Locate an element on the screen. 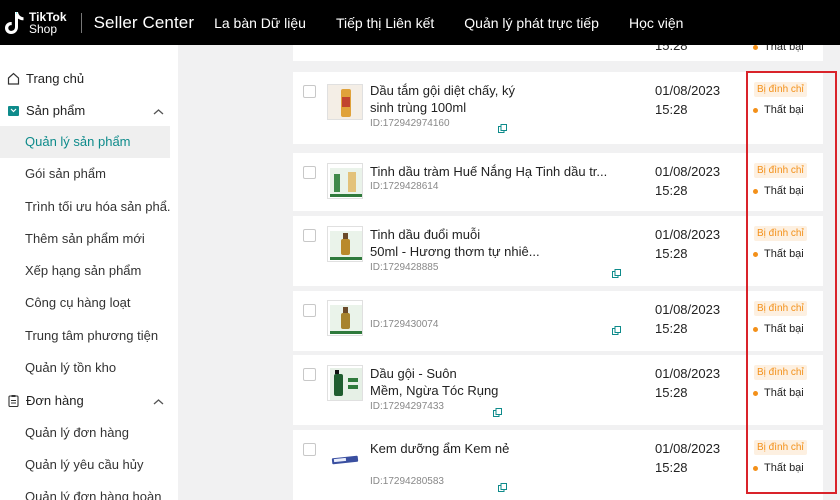 The image size is (840, 500). sidebar-home-label: Trang chủ is located at coordinates (55, 78).